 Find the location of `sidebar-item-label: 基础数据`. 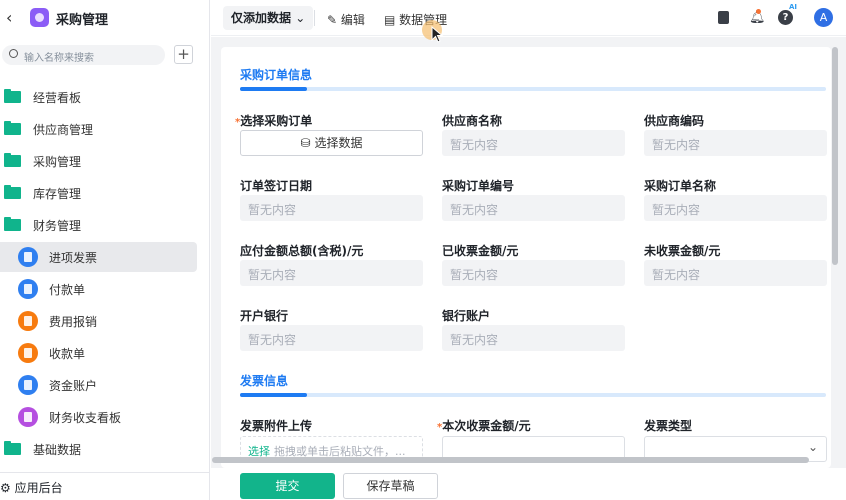

sidebar-item-label: 基础数据 is located at coordinates (57, 449).